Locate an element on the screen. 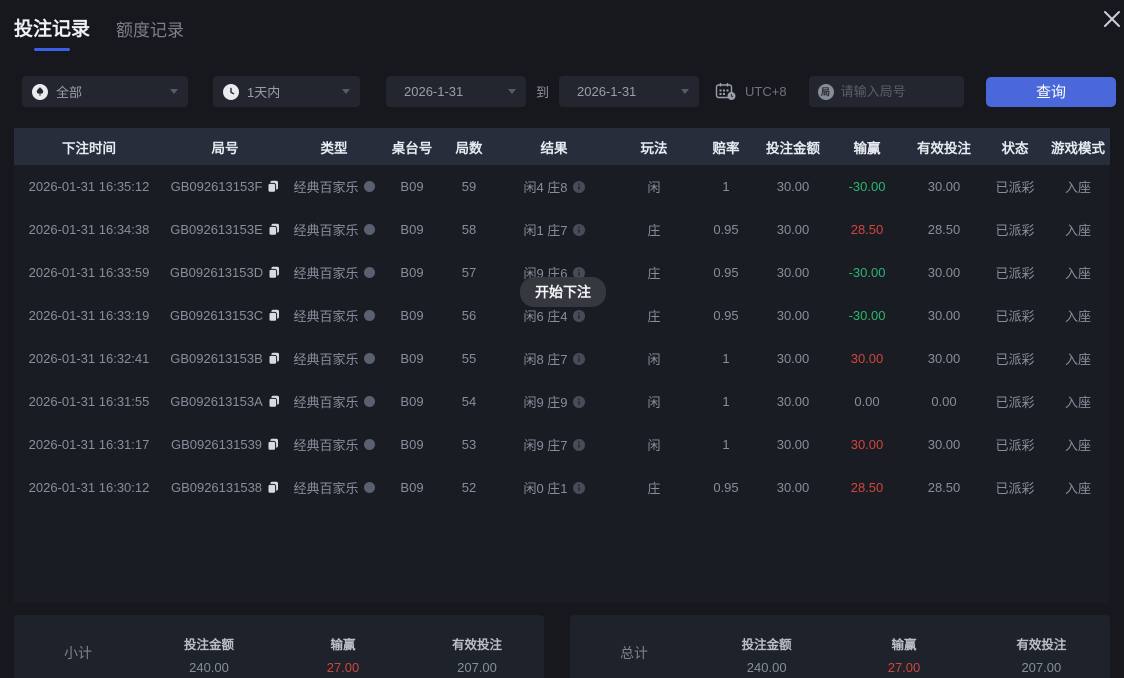 This screenshot has height=678, width=1124. tab-label: 投注记录 is located at coordinates (52, 29).